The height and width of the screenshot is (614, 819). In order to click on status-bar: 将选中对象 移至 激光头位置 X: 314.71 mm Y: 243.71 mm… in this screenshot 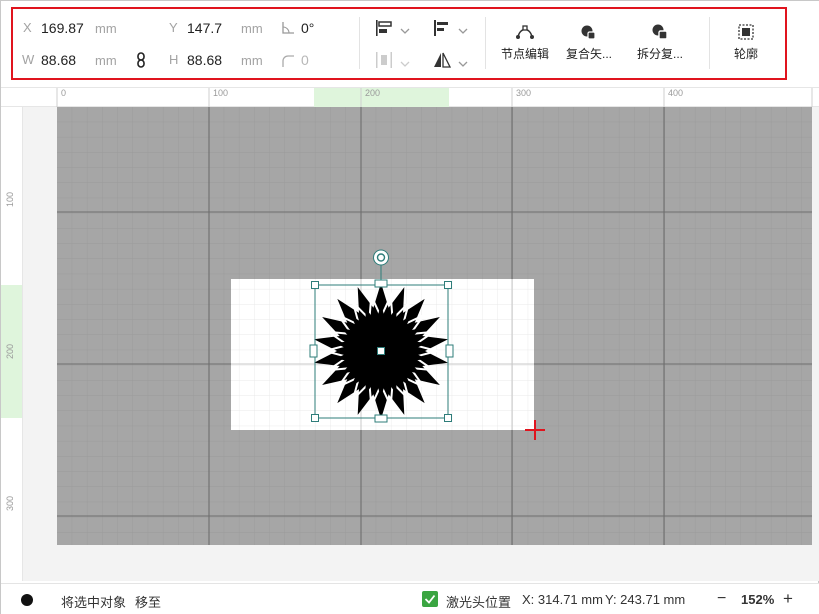, I will do `click(410, 598)`.